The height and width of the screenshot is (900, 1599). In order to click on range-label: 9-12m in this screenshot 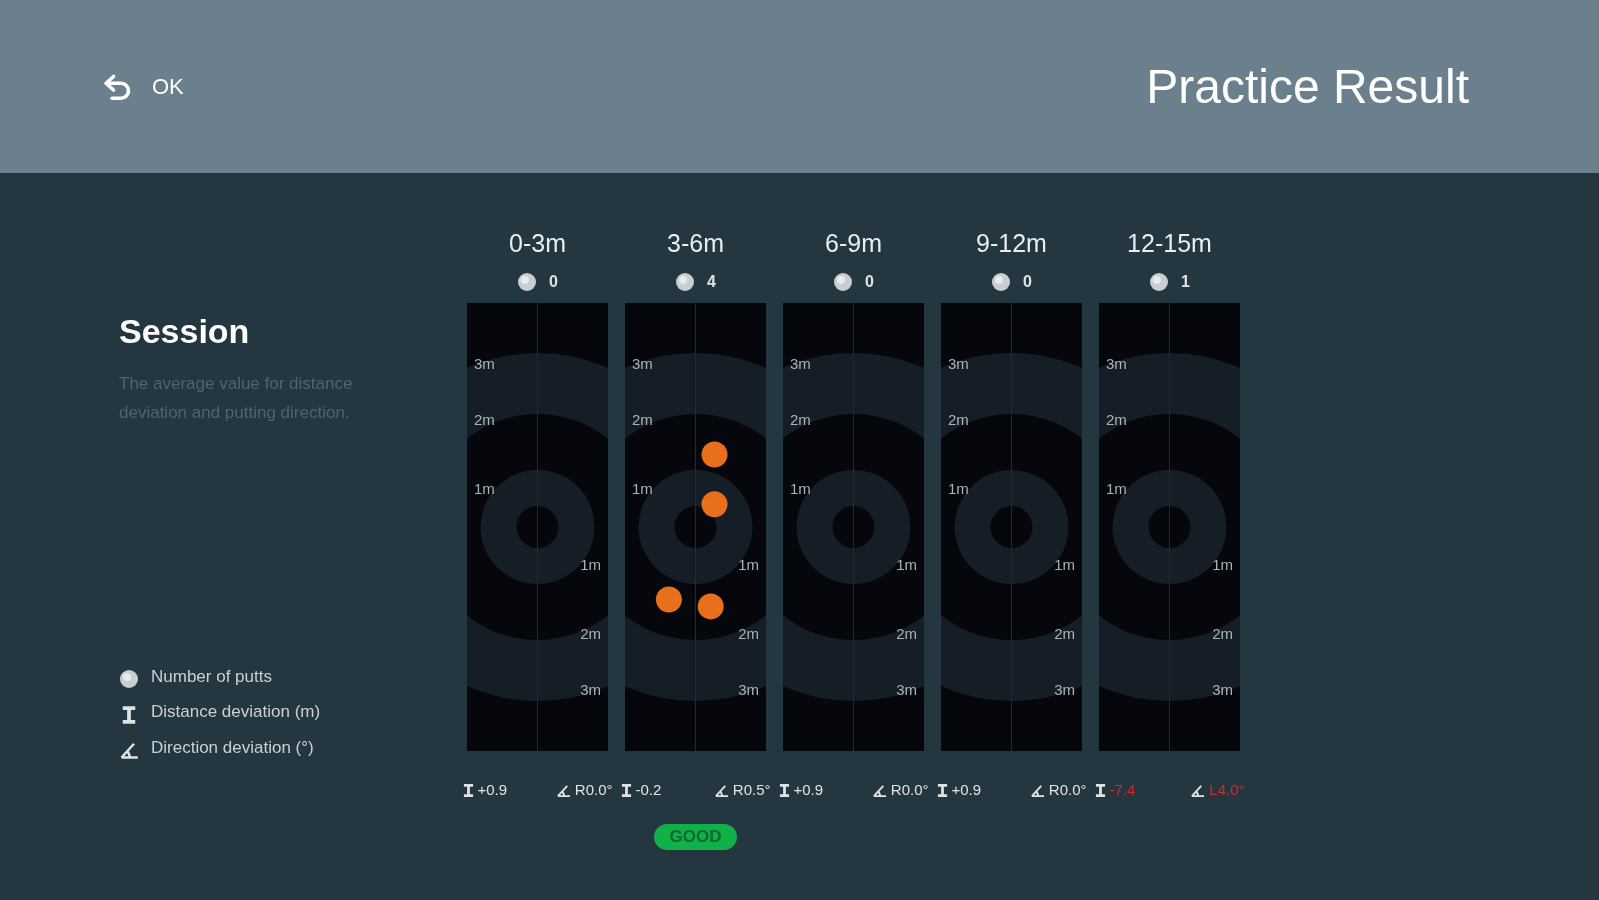, I will do `click(1011, 243)`.